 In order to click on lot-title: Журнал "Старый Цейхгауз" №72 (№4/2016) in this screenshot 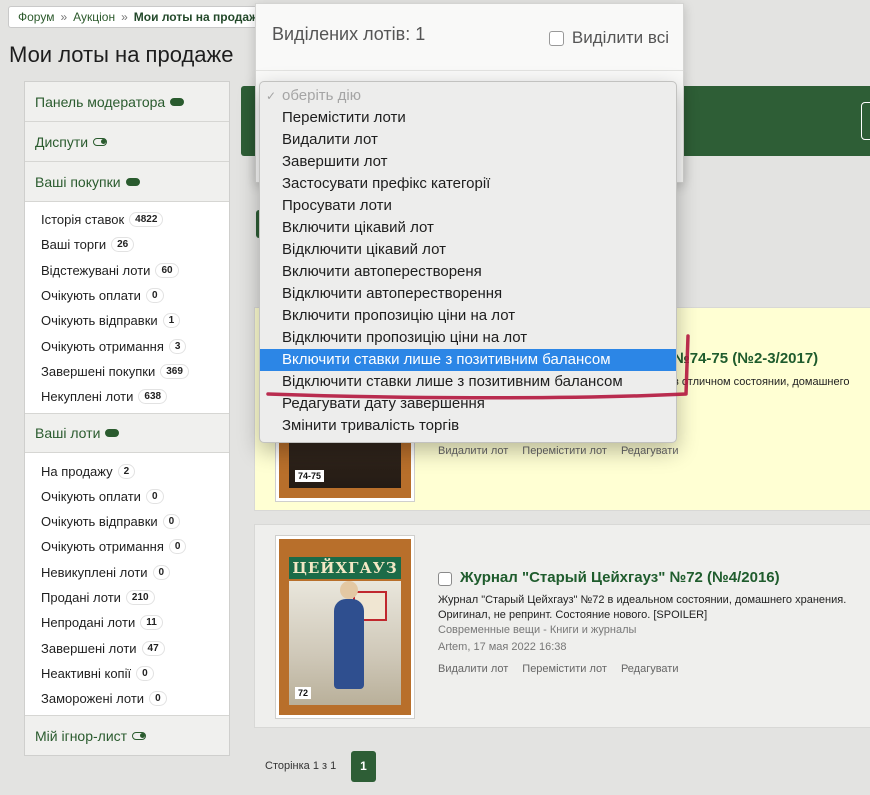, I will do `click(620, 577)`.